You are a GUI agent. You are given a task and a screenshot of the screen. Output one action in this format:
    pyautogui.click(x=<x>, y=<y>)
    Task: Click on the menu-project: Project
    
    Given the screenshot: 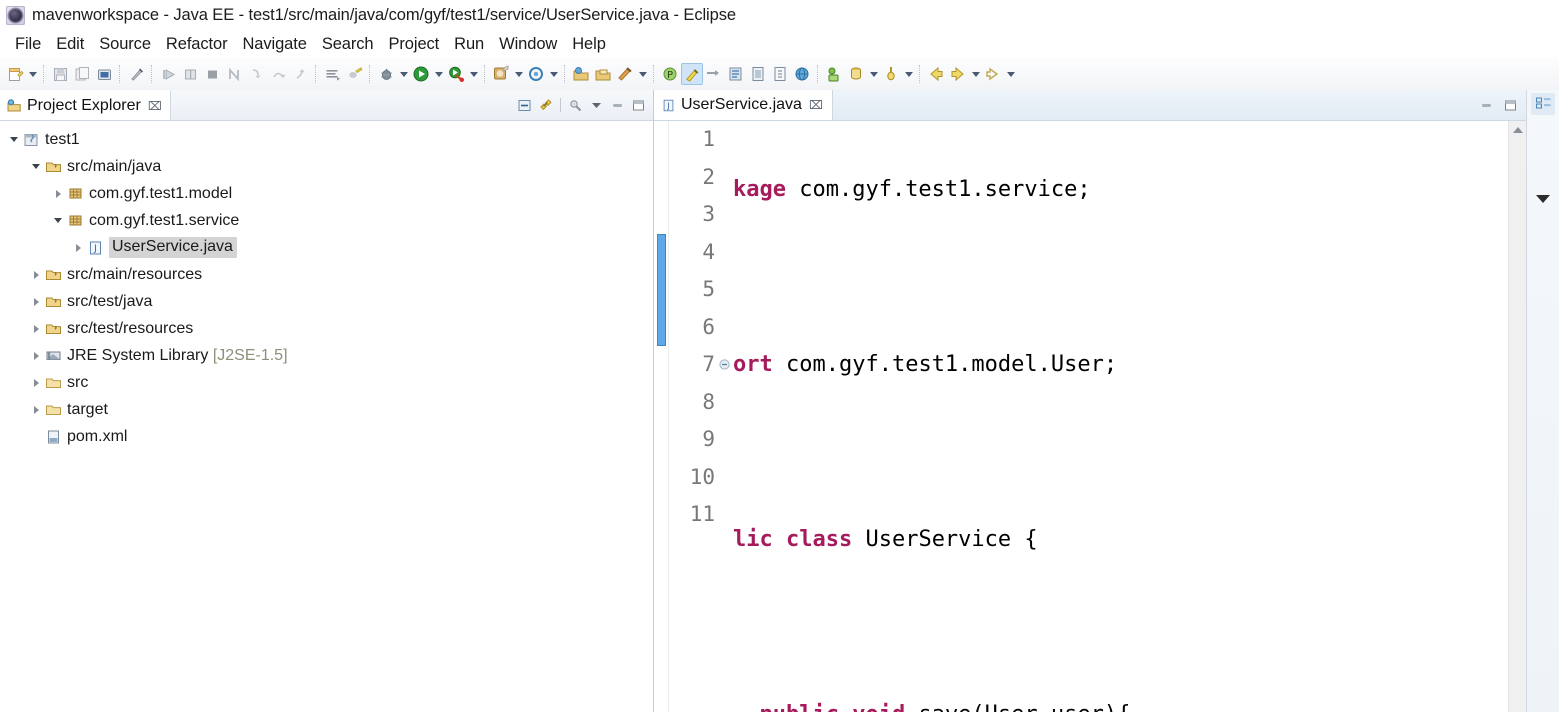 What is the action you would take?
    pyautogui.click(x=415, y=44)
    